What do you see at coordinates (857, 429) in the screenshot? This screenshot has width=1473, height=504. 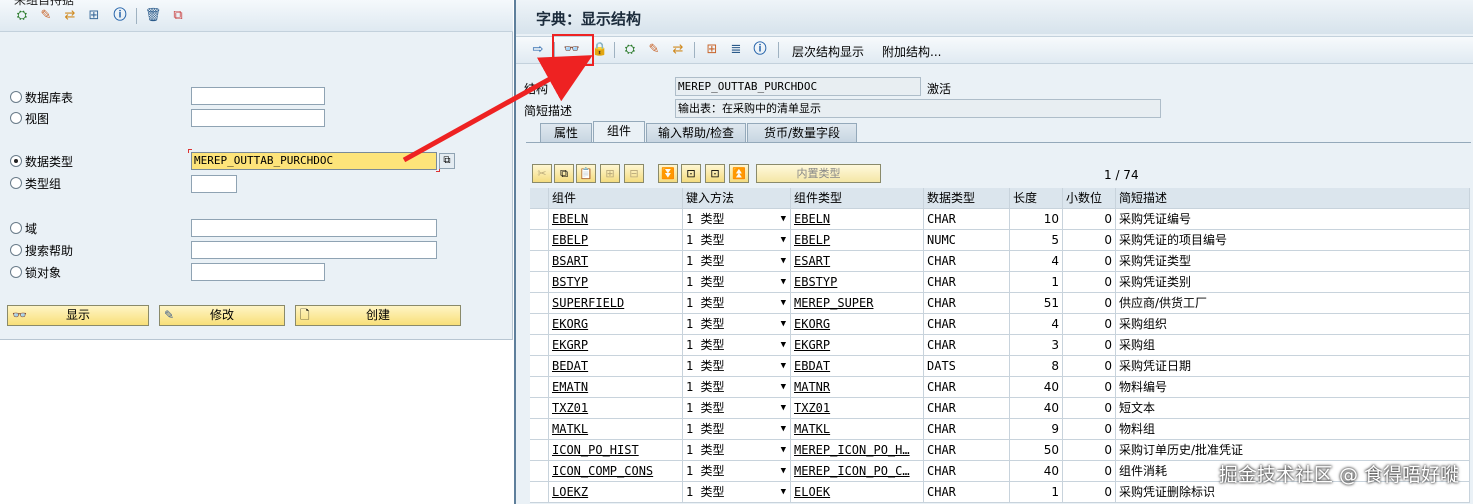 I see `cell-component-type: MATKL` at bounding box center [857, 429].